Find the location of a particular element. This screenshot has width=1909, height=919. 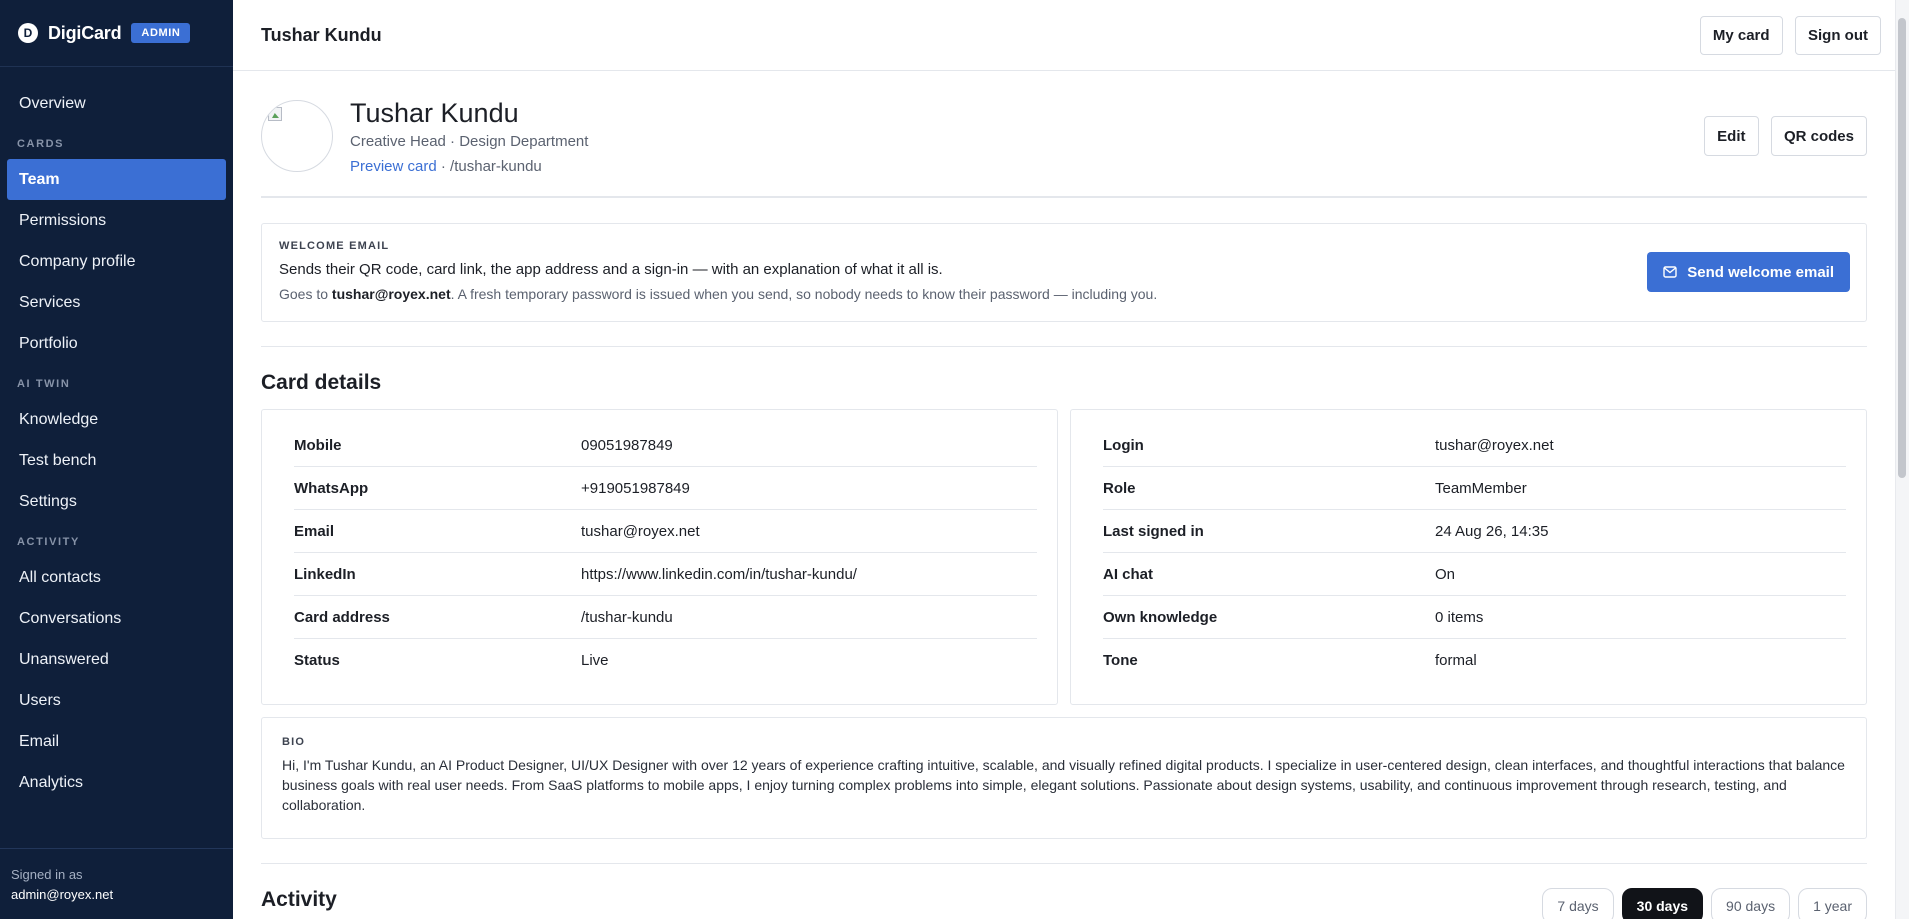

edit-button: Edit is located at coordinates (1731, 136).